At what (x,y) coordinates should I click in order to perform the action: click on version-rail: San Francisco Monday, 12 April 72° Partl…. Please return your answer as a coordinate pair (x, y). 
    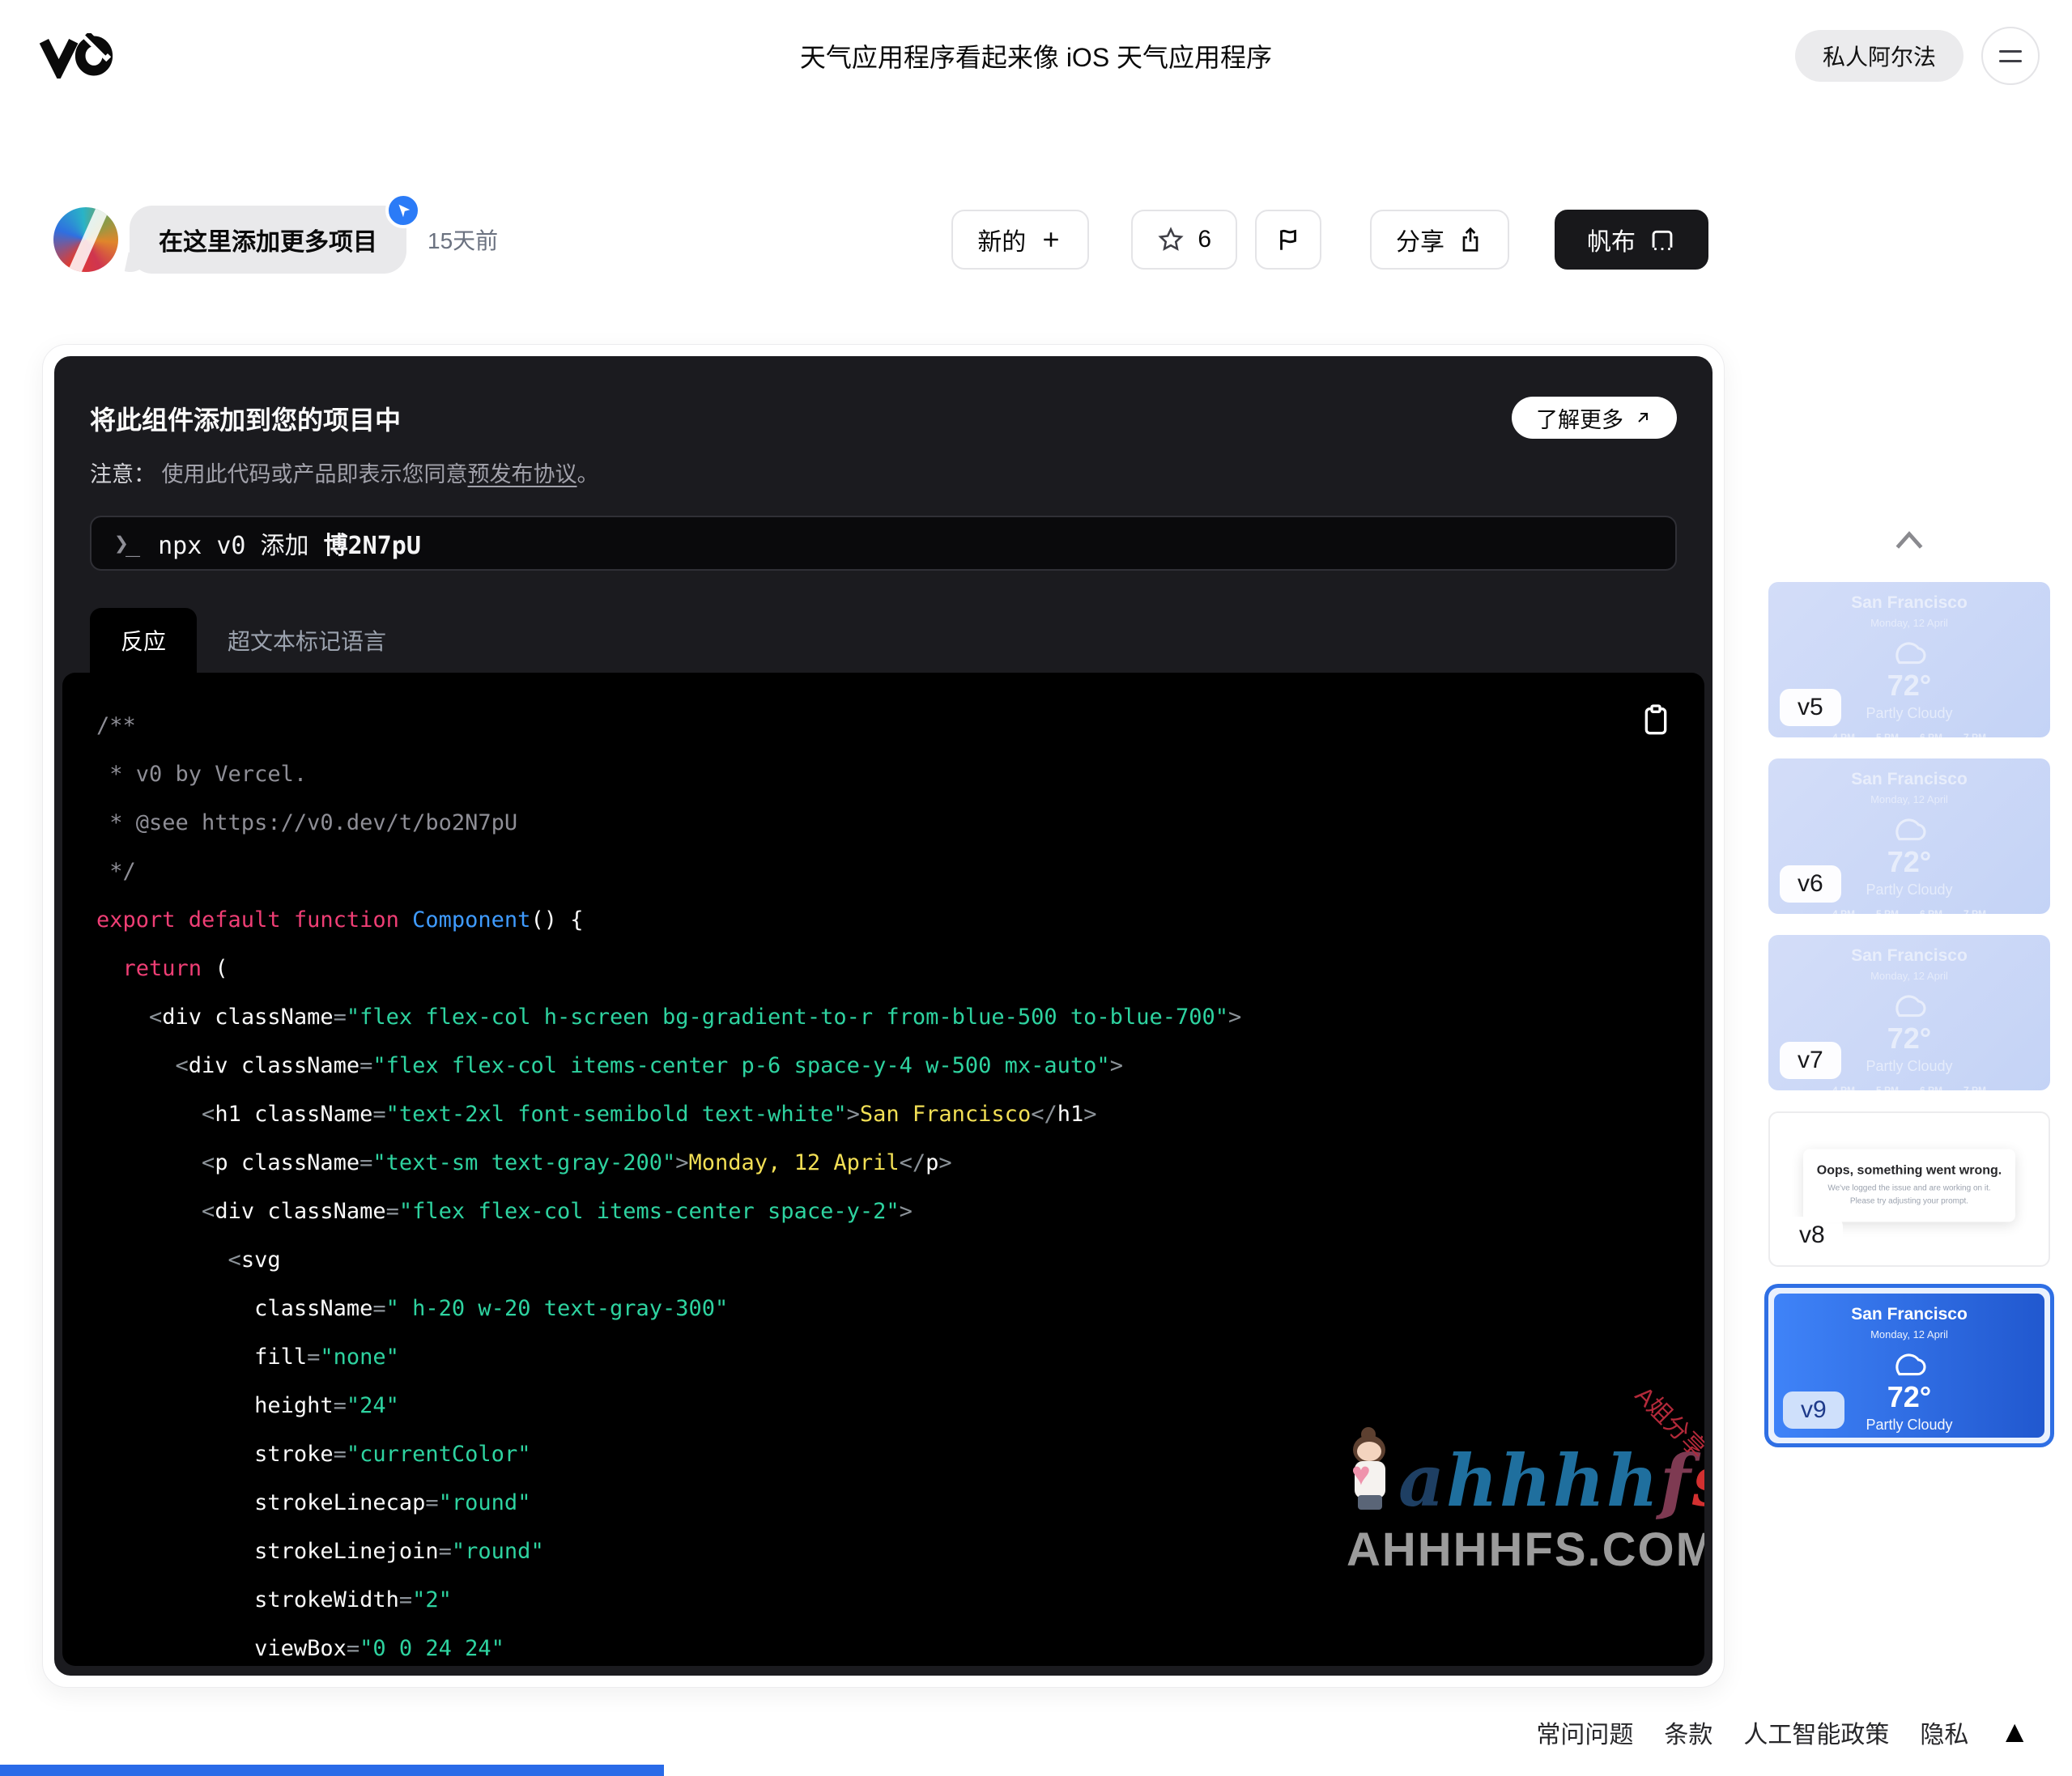
    Looking at the image, I should click on (1909, 996).